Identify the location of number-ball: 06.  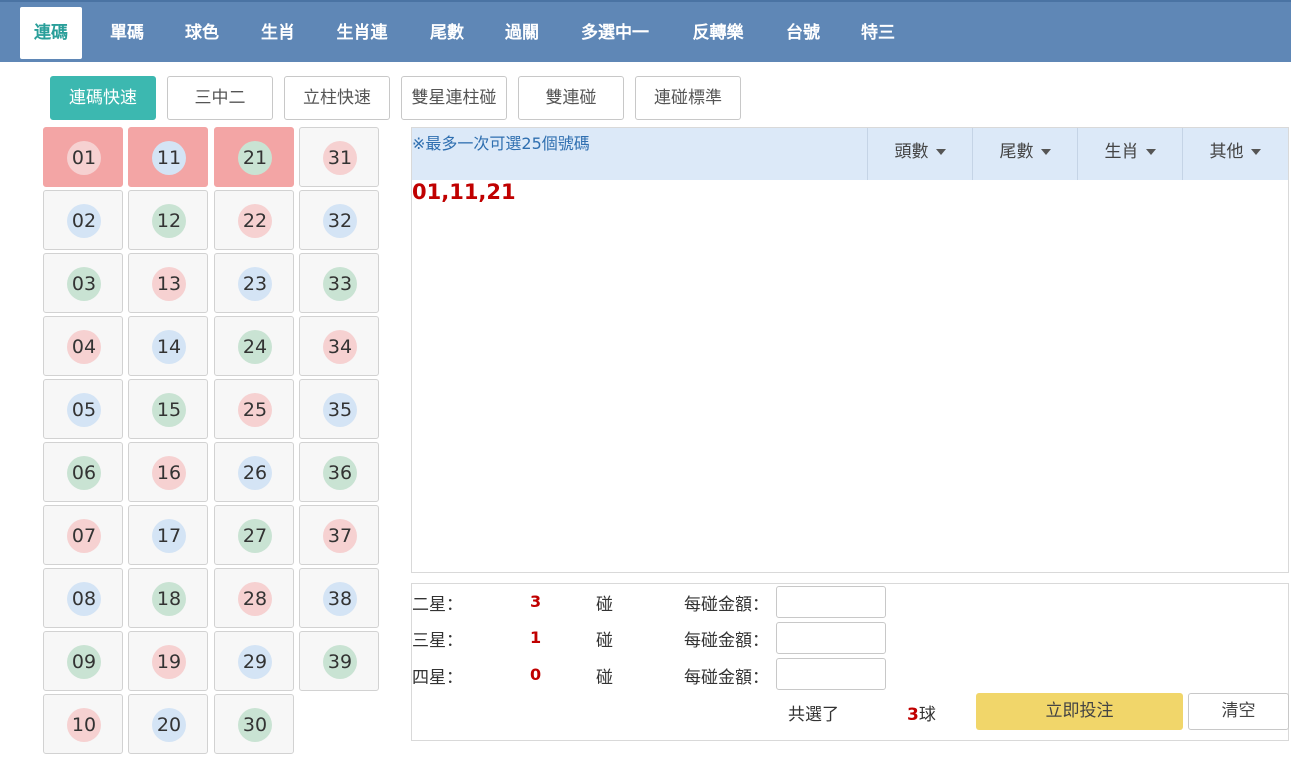
(84, 473).